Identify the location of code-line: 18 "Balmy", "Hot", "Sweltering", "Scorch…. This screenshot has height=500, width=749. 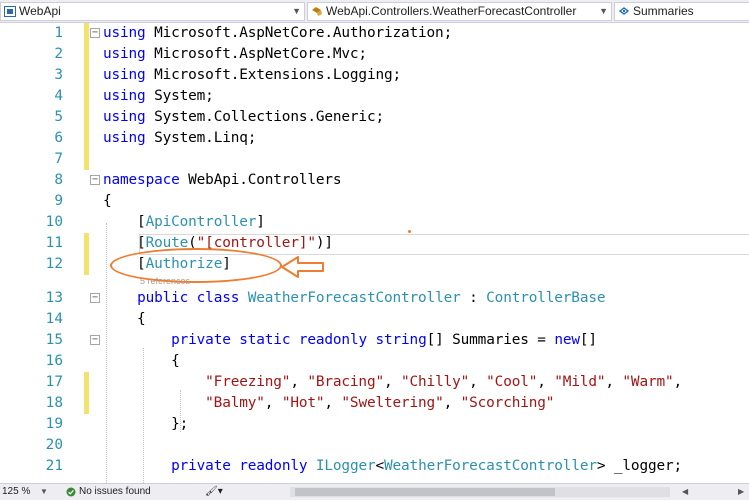
(374, 403).